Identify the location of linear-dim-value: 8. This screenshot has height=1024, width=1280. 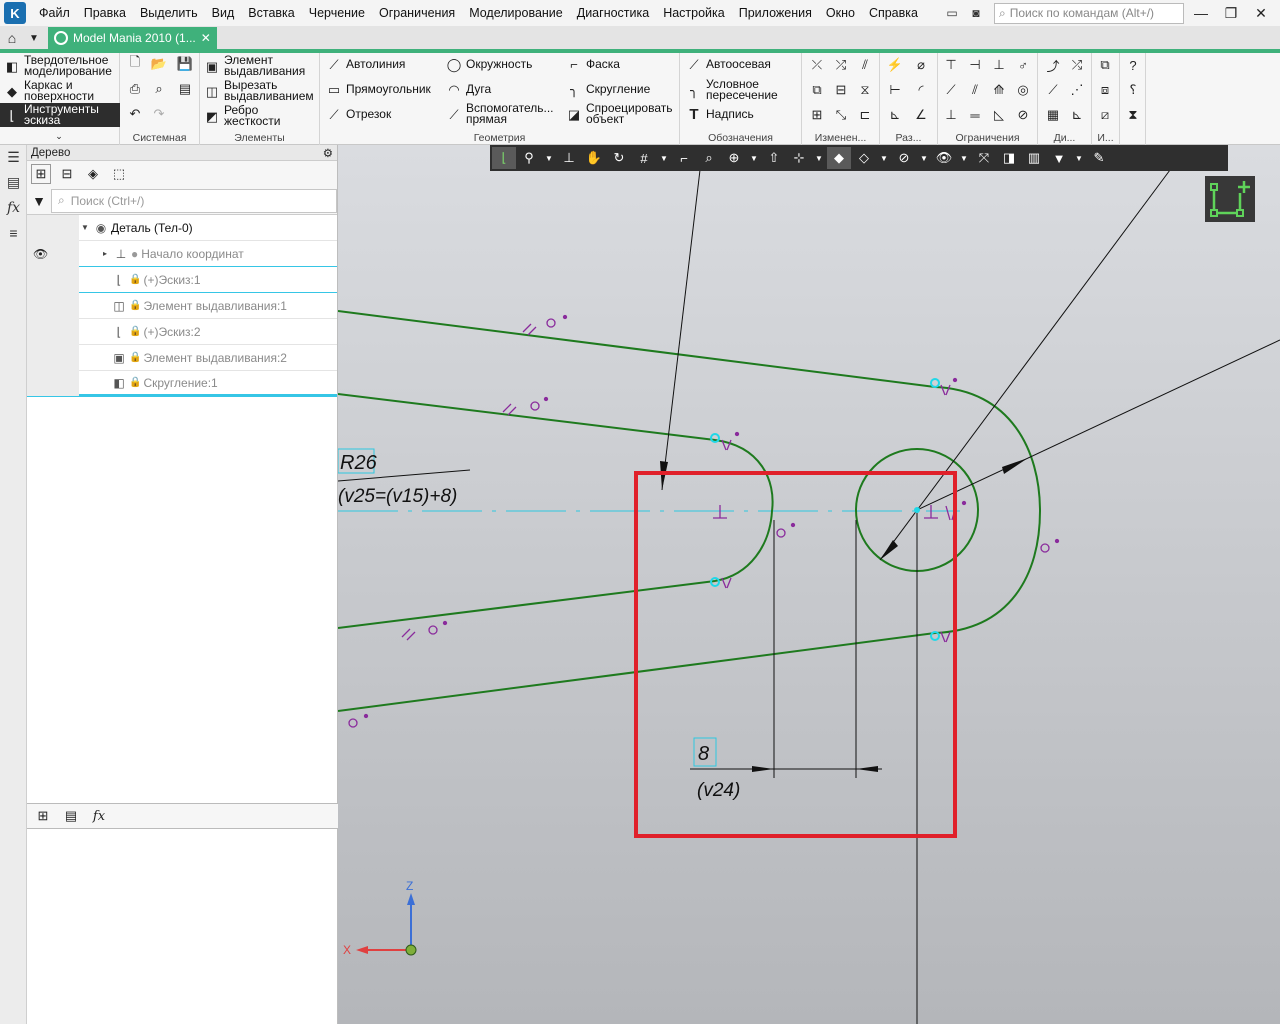
(703, 754).